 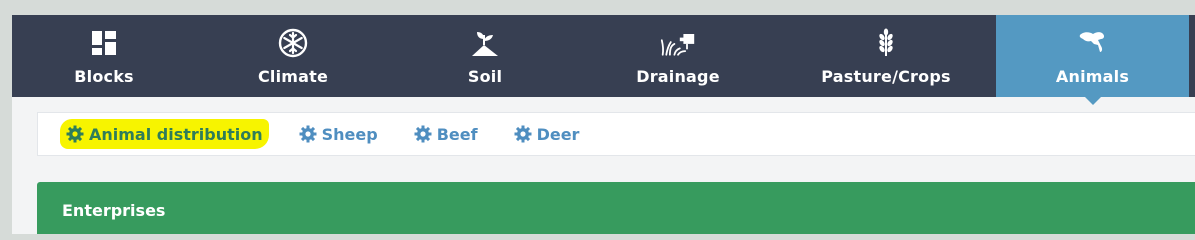 I want to click on nav-item-pasture-crops: Pasture/Crops, so click(x=886, y=56).